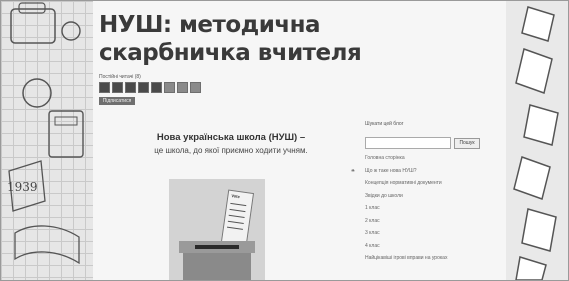 Image resolution: width=569 pixels, height=281 pixels. I want to click on box-body, so click(217, 266).